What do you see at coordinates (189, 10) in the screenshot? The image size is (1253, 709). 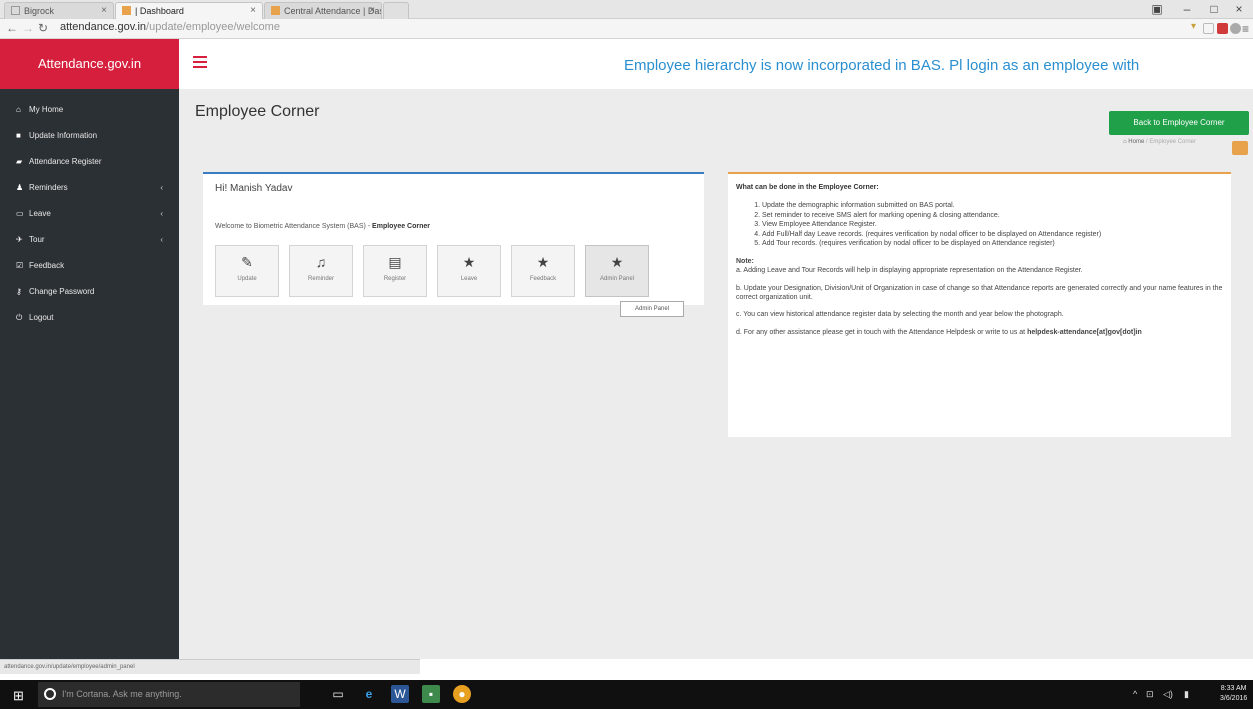 I see `browser-tab-active: | Dashboard ×` at bounding box center [189, 10].